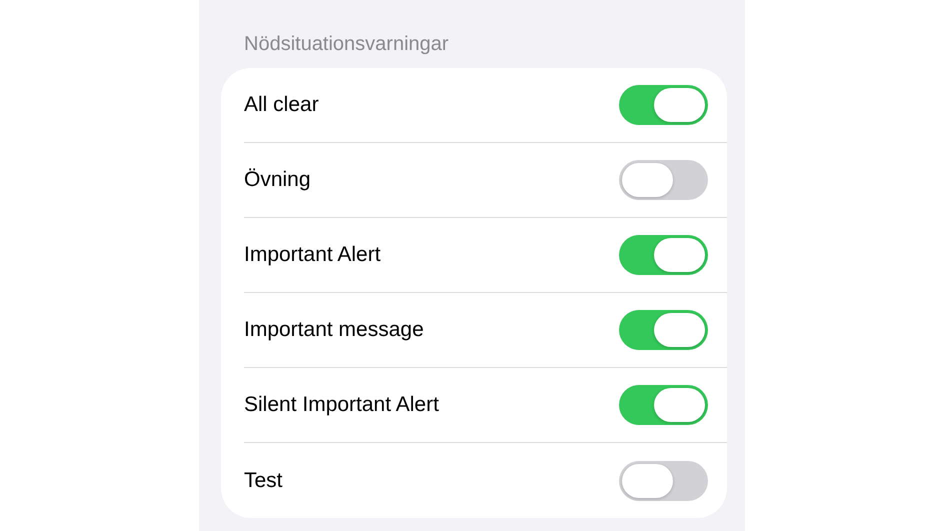 This screenshot has height=531, width=944. What do you see at coordinates (277, 180) in the screenshot?
I see `row-label: Övning` at bounding box center [277, 180].